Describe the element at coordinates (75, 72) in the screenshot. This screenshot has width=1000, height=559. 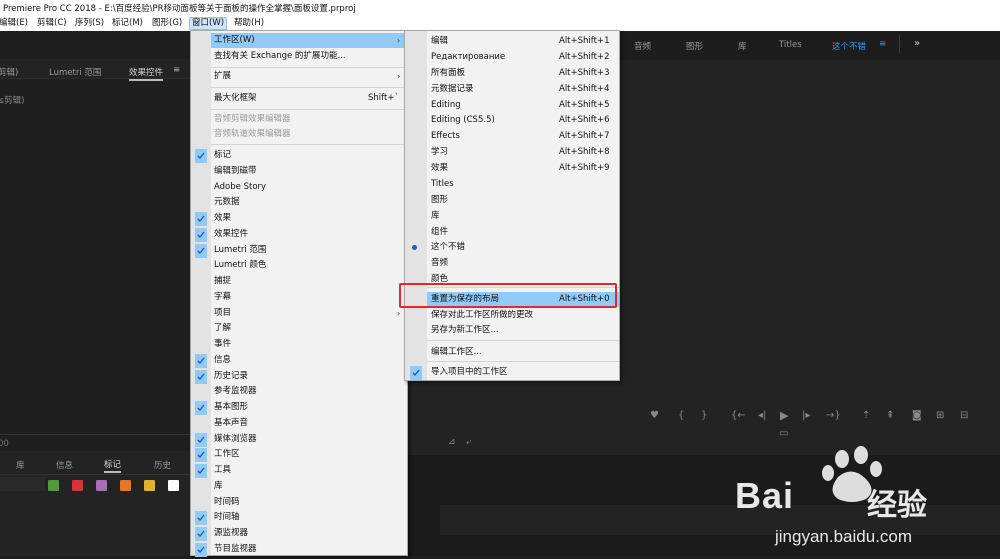
I see `tab-lumetri-scopes: Lumetri 范围` at that location.